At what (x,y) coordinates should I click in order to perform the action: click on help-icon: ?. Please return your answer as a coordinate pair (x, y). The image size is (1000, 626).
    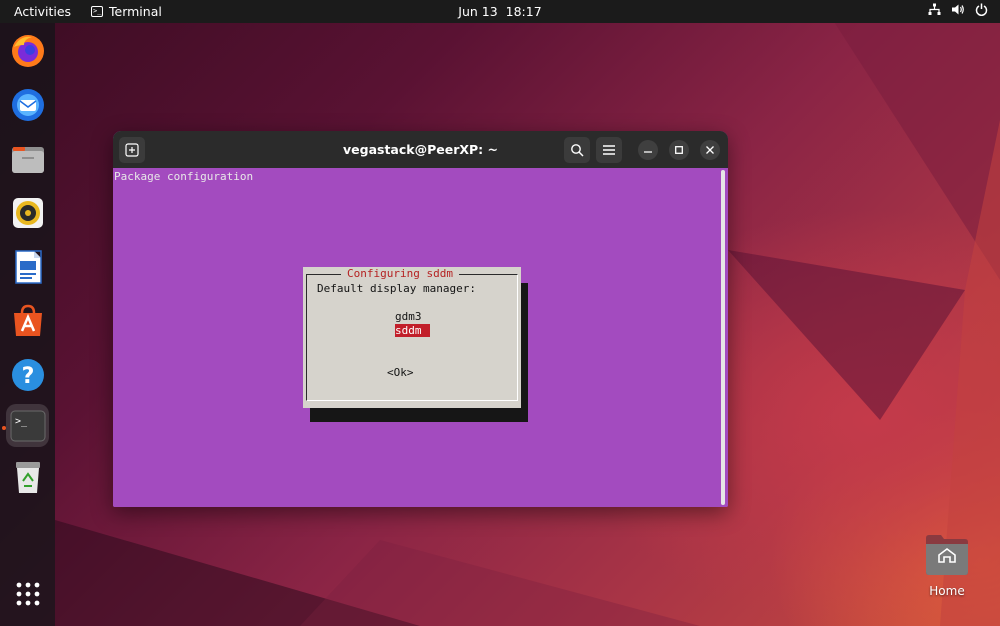
    Looking at the image, I should click on (27, 374).